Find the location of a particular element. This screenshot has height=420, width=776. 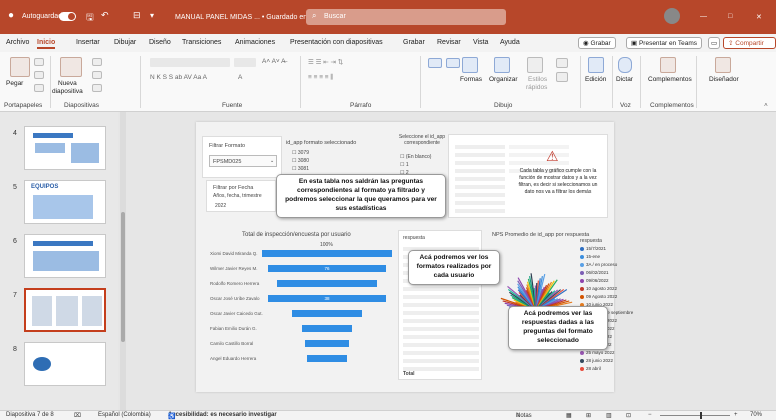

reading-view-icon: ▥ is located at coordinates (609, 415).